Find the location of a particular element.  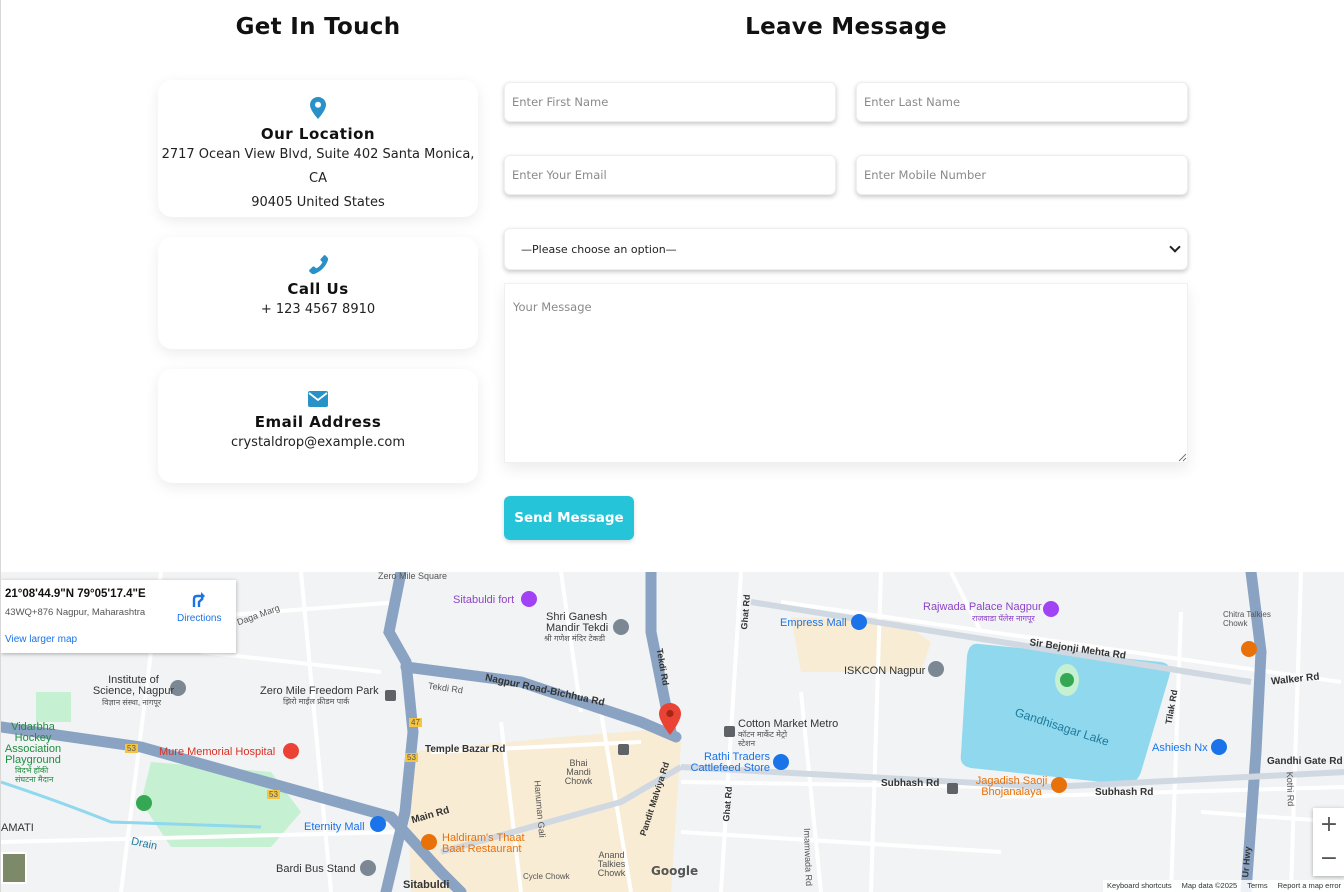

park-icon is located at coordinates (144, 803).